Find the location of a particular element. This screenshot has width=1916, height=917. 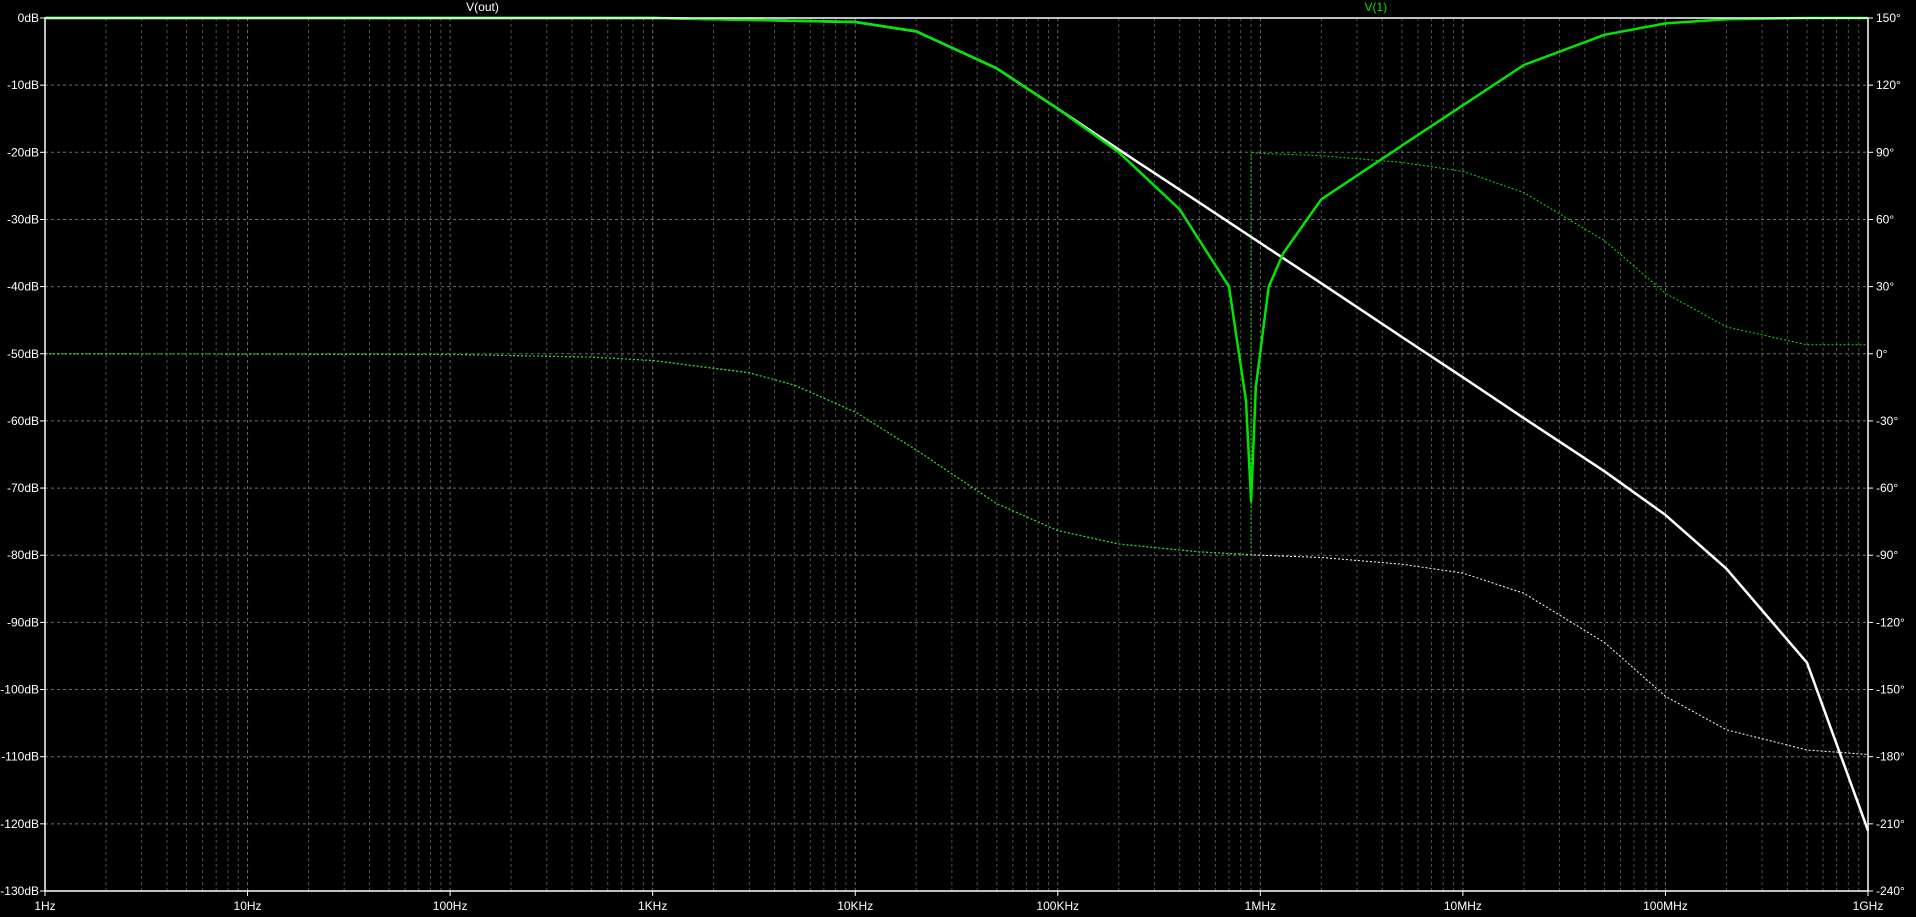

x-tick-label: 1GHz is located at coordinates (1868, 906).